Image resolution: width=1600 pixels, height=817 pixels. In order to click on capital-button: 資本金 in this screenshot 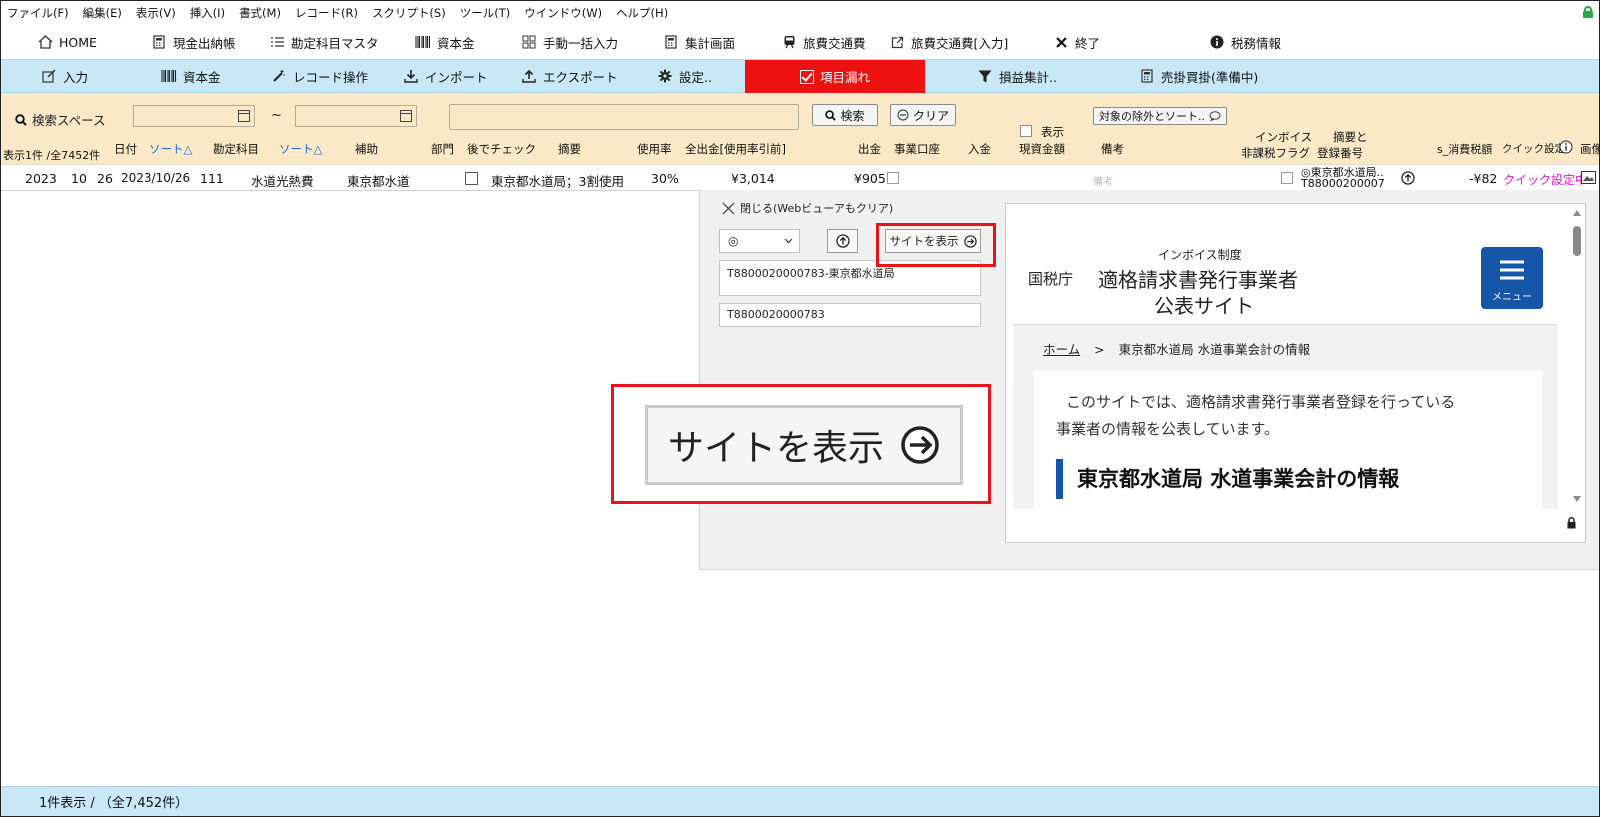, I will do `click(445, 42)`.